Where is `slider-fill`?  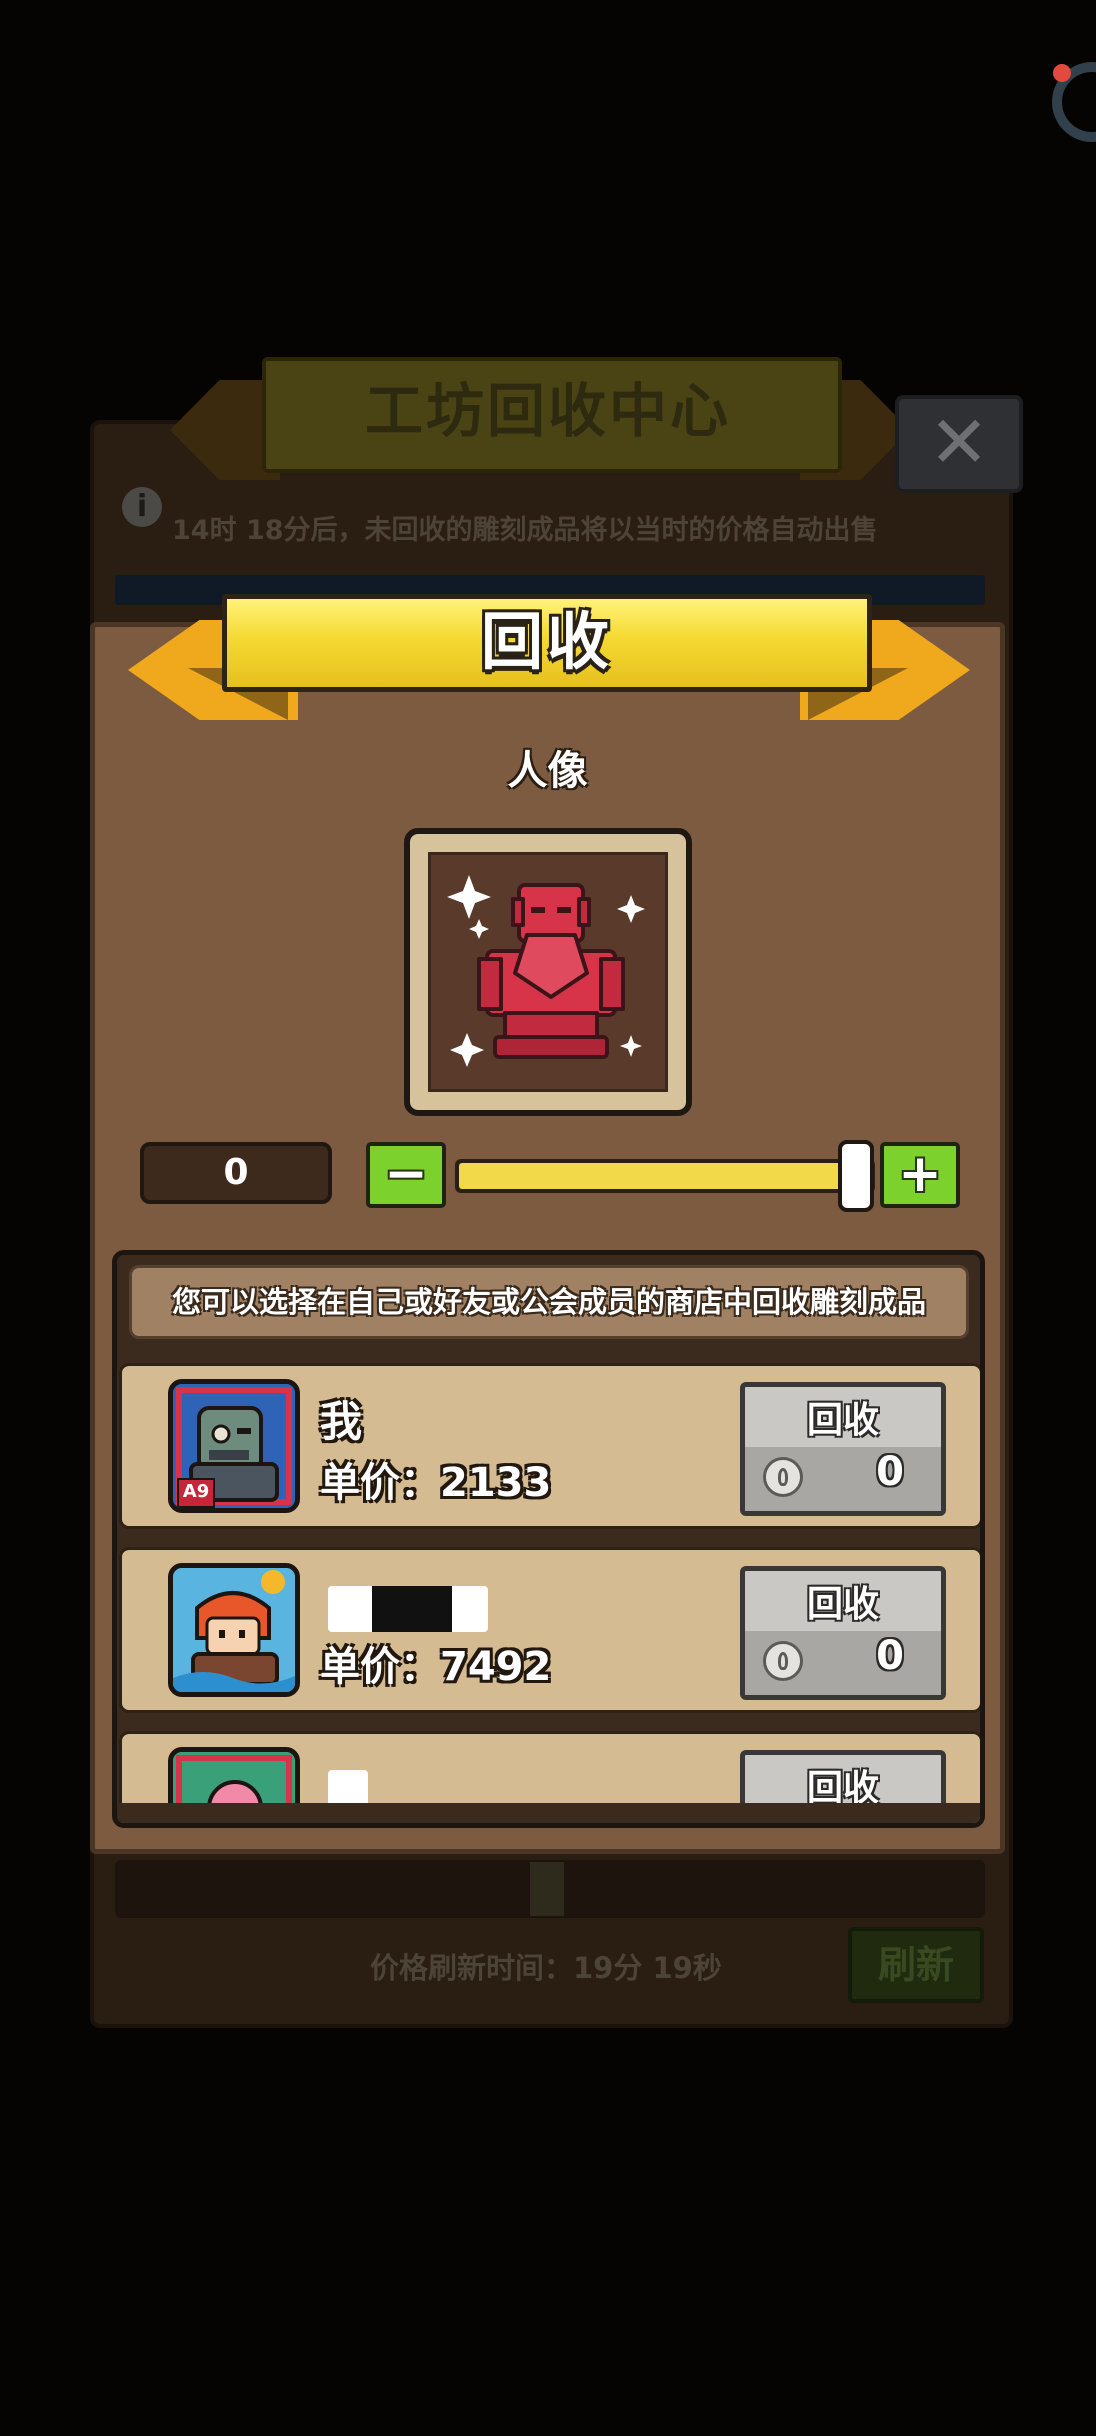 slider-fill is located at coordinates (665, 1176).